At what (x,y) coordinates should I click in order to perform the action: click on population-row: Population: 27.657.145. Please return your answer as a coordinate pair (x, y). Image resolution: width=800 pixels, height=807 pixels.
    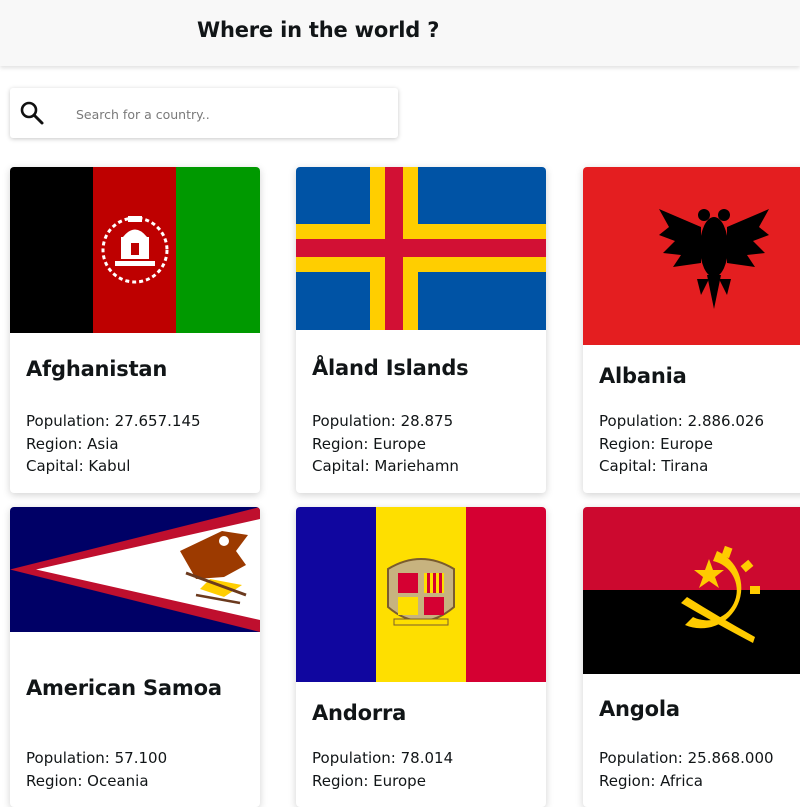
    Looking at the image, I should click on (113, 421).